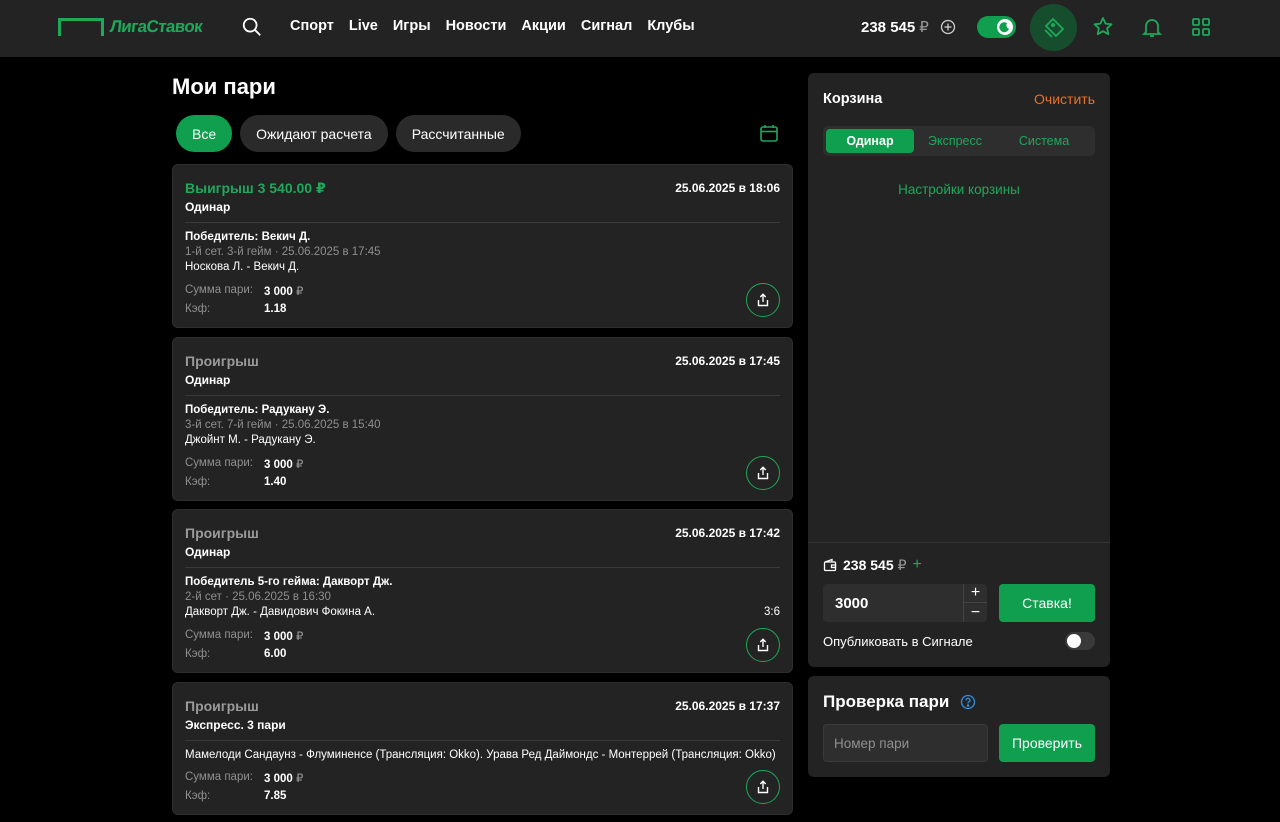  Describe the element at coordinates (255, 188) in the screenshot. I see `bet-status: Выигрыш 3 540.00 ₽` at that location.